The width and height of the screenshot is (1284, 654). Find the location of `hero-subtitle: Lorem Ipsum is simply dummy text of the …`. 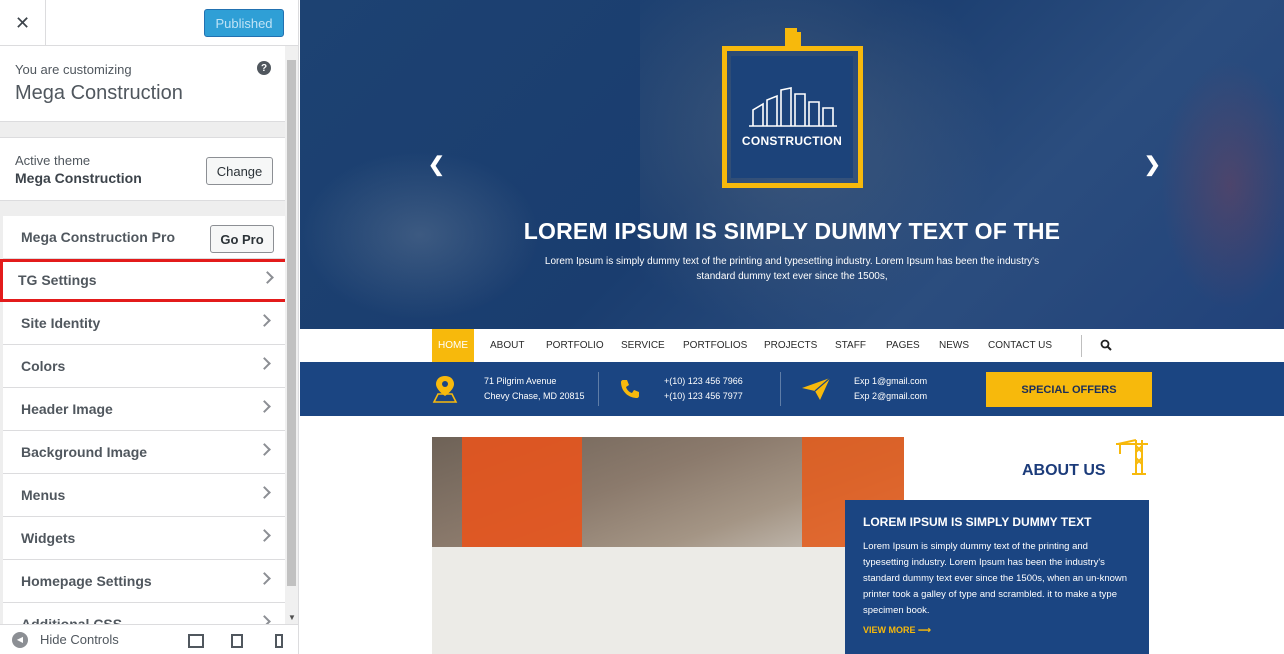

hero-subtitle: Lorem Ipsum is simply dummy text of the … is located at coordinates (792, 269).